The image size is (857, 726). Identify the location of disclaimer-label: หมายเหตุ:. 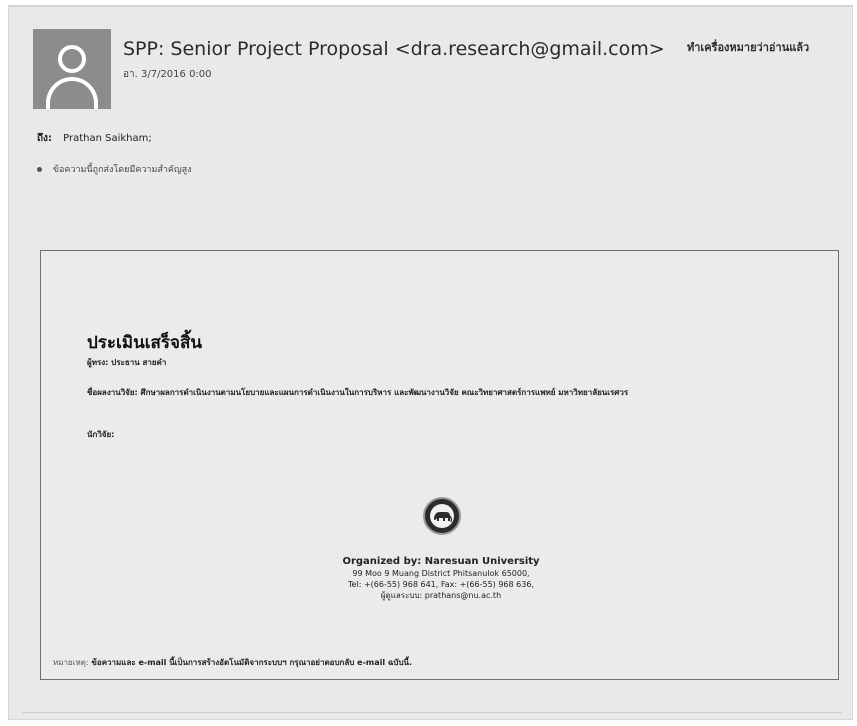
(71, 662).